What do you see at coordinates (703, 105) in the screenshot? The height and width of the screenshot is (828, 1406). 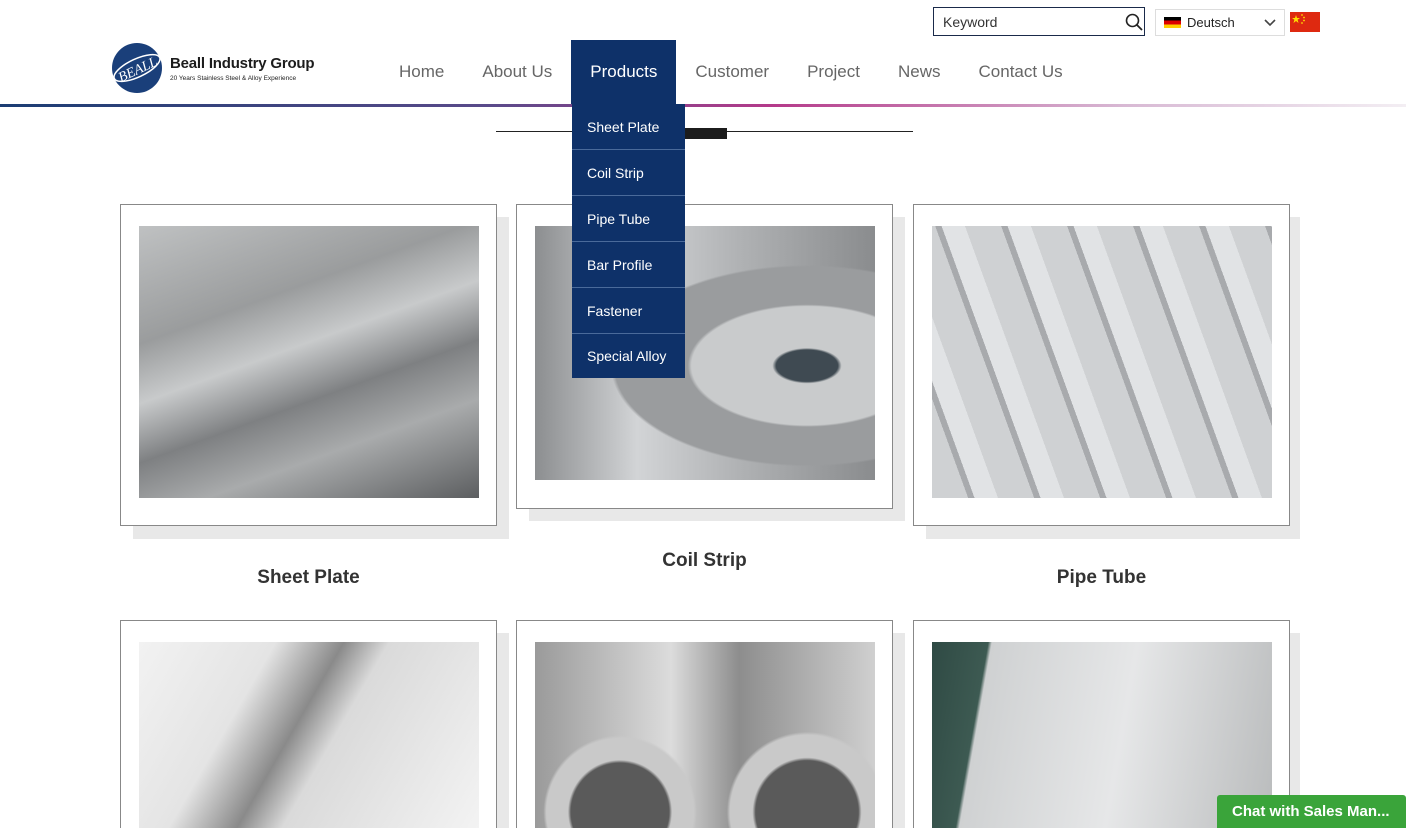 I see `header-divider` at bounding box center [703, 105].